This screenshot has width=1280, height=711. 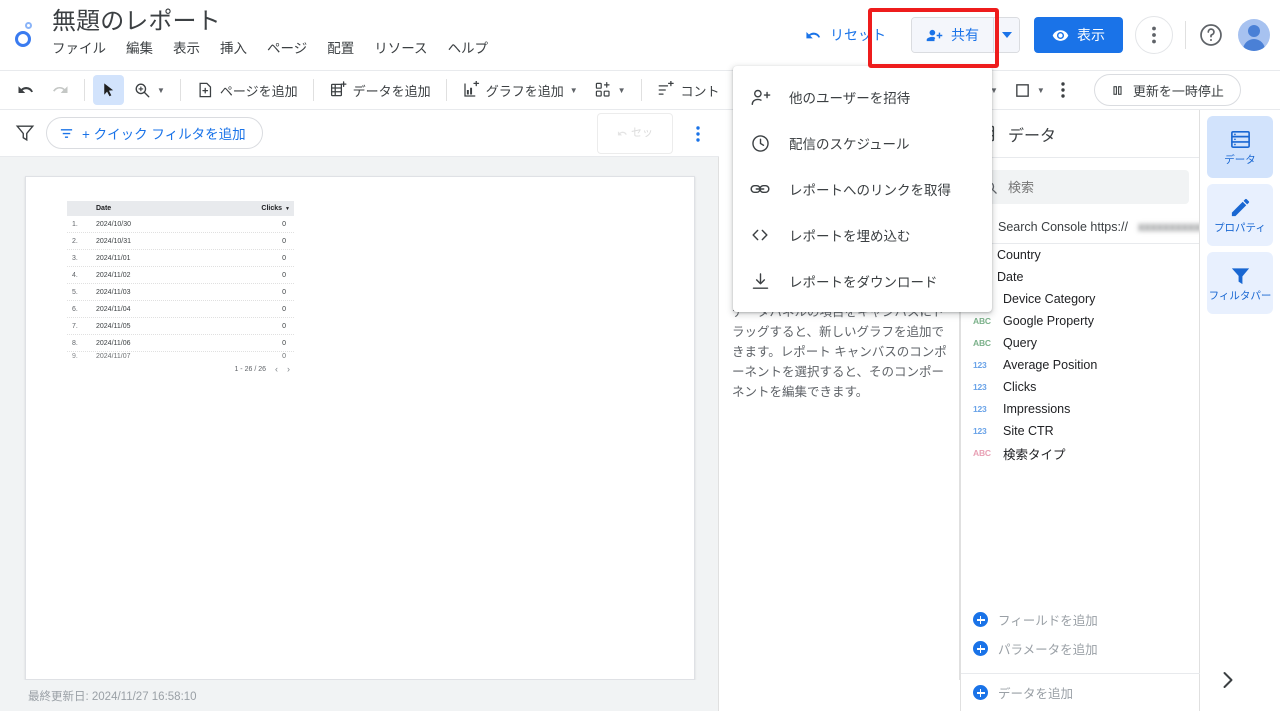 I want to click on data-search-box, so click(x=1080, y=187).